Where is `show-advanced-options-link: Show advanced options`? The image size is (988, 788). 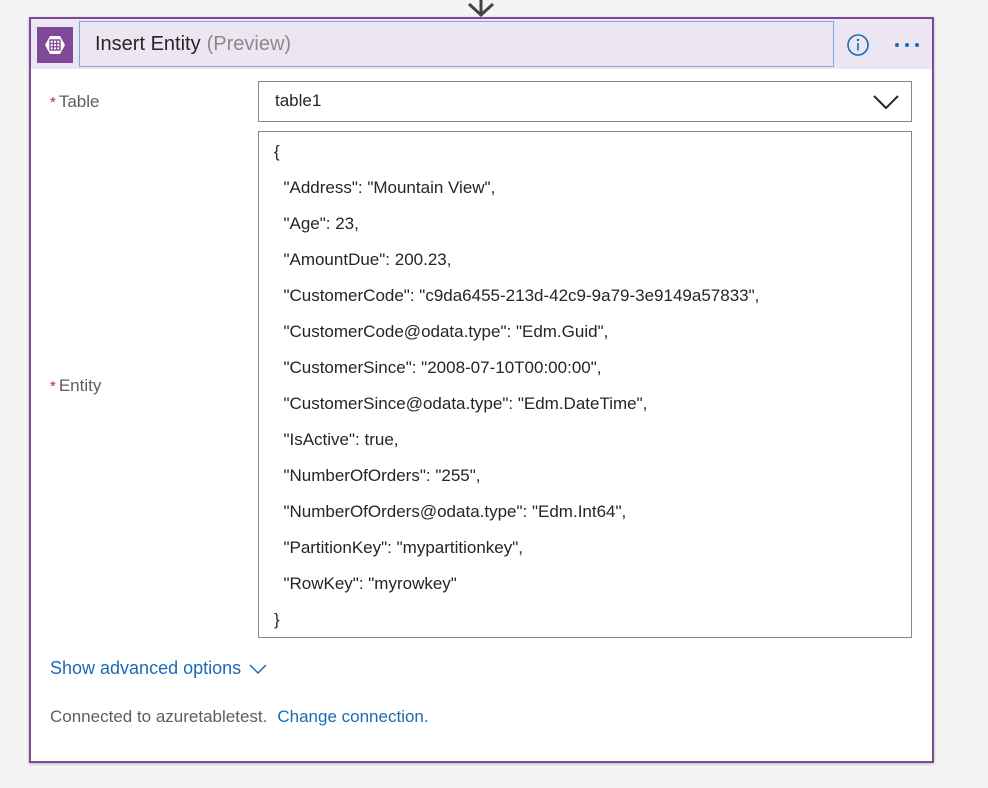
show-advanced-options-link: Show advanced options is located at coordinates (158, 668).